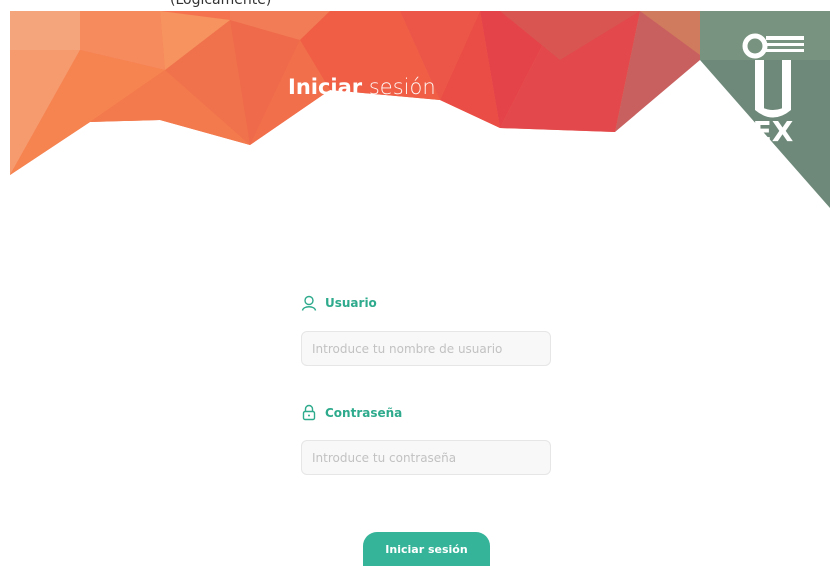 Image resolution: width=830 pixels, height=566 pixels. Describe the element at coordinates (309, 303) in the screenshot. I see `user-icon` at that location.